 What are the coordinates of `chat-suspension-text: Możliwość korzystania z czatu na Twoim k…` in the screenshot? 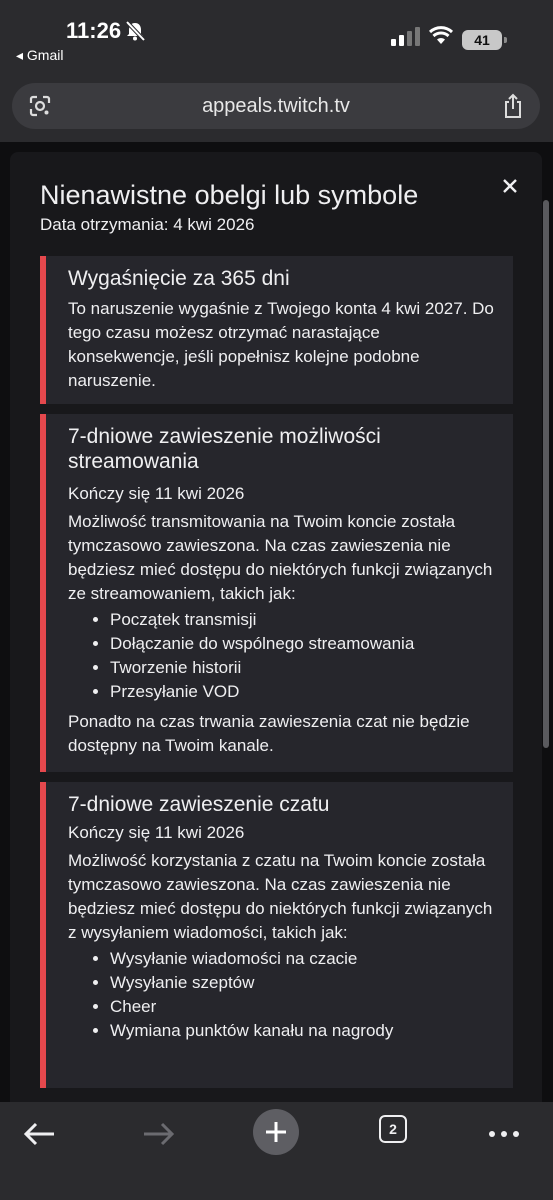 It's located at (280, 896).